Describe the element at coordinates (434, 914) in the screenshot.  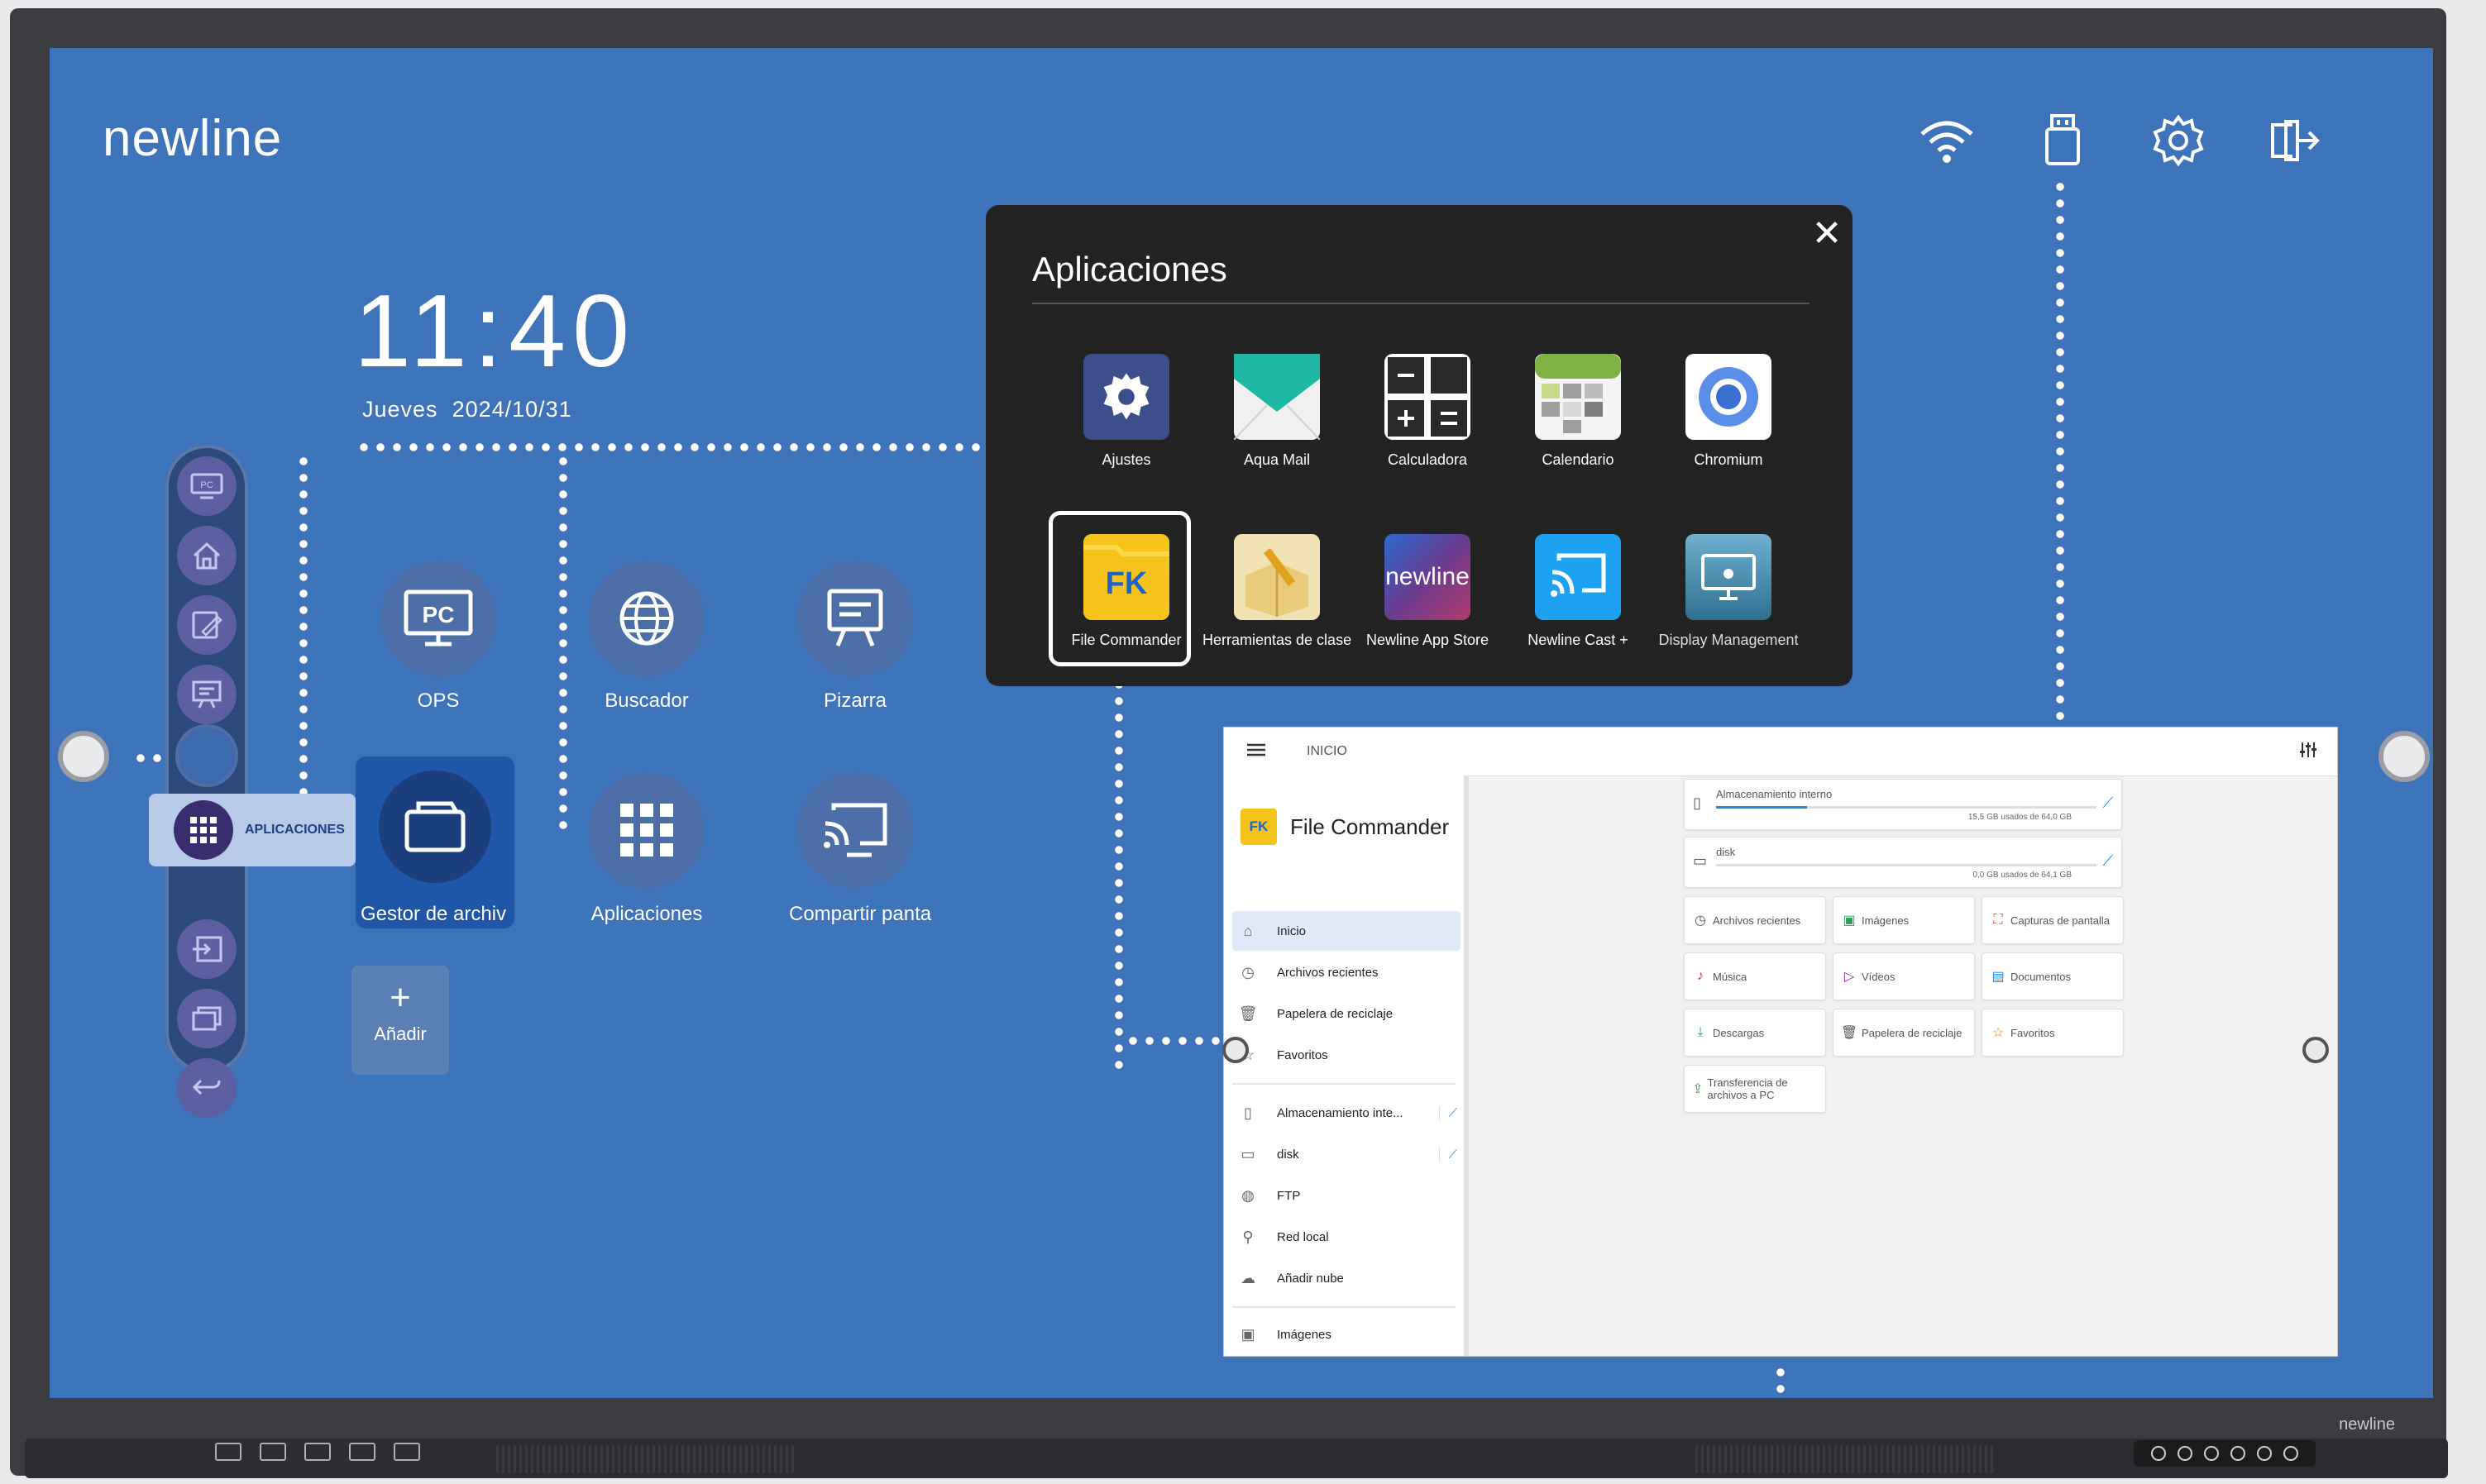
I see `gestor-archivos-label: Gestor de archiv` at that location.